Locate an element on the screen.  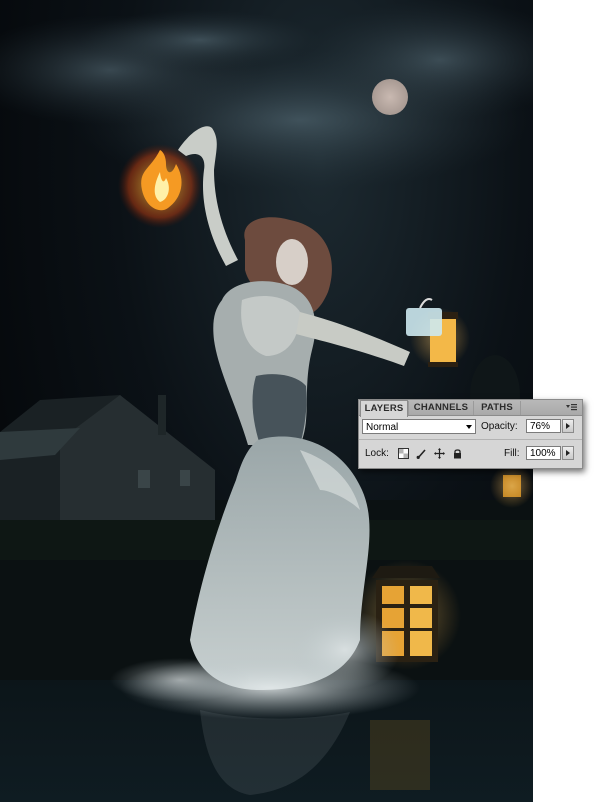
fire is located at coordinates (160, 186).